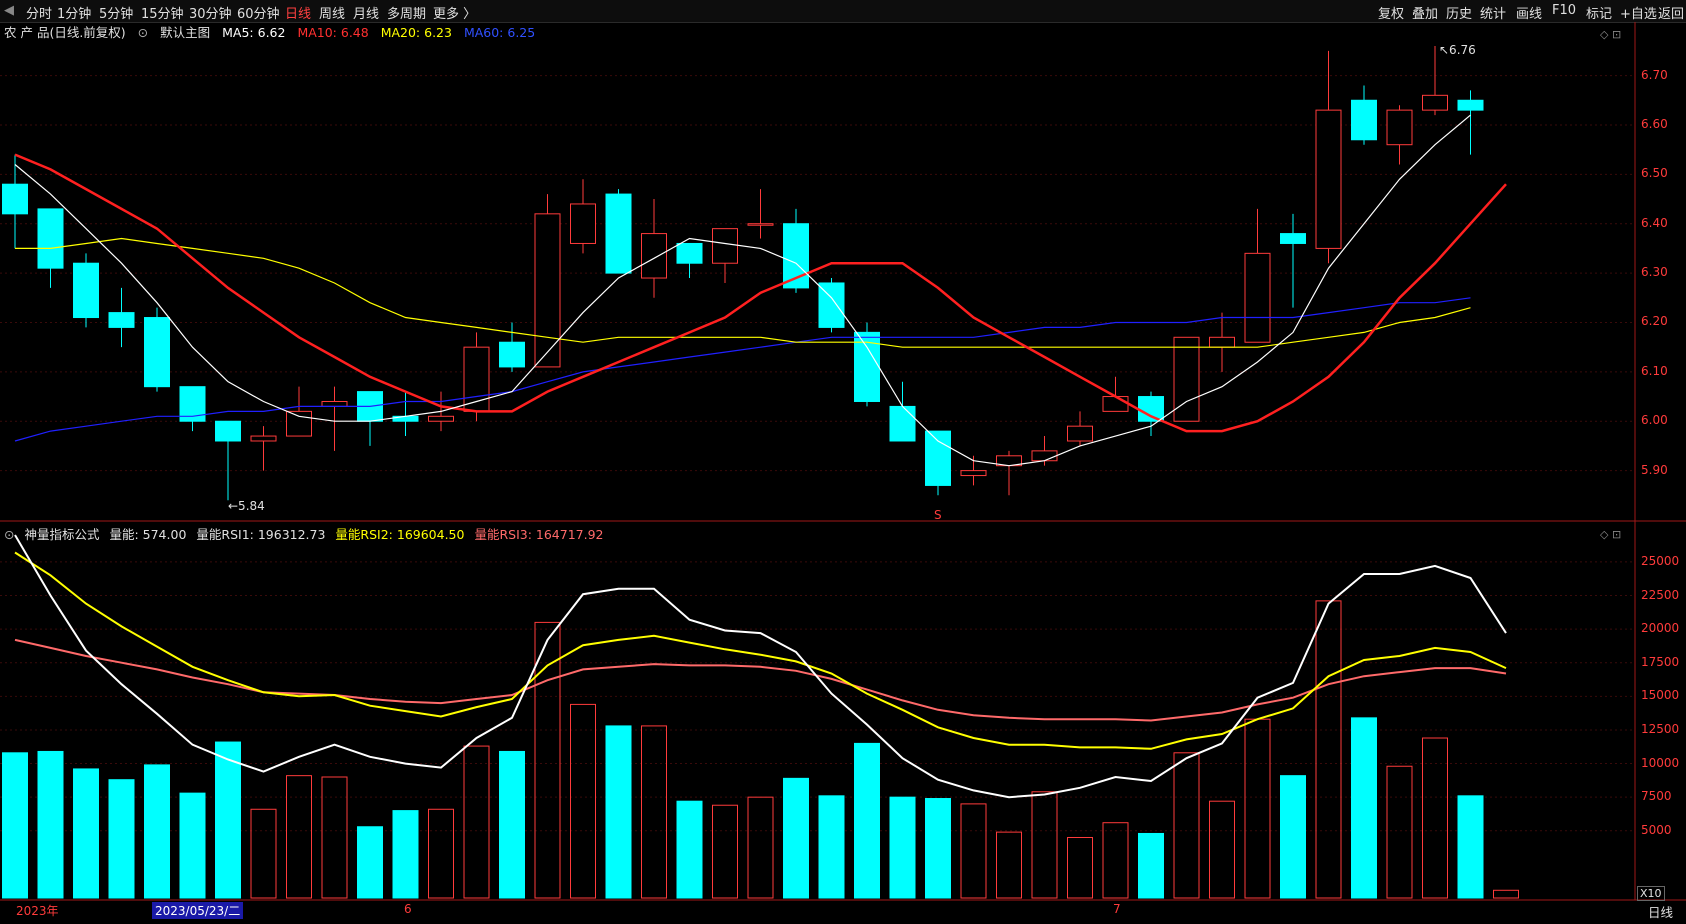 The width and height of the screenshot is (1686, 924). What do you see at coordinates (1660, 628) in the screenshot?
I see `volume-tick-label: 20000` at bounding box center [1660, 628].